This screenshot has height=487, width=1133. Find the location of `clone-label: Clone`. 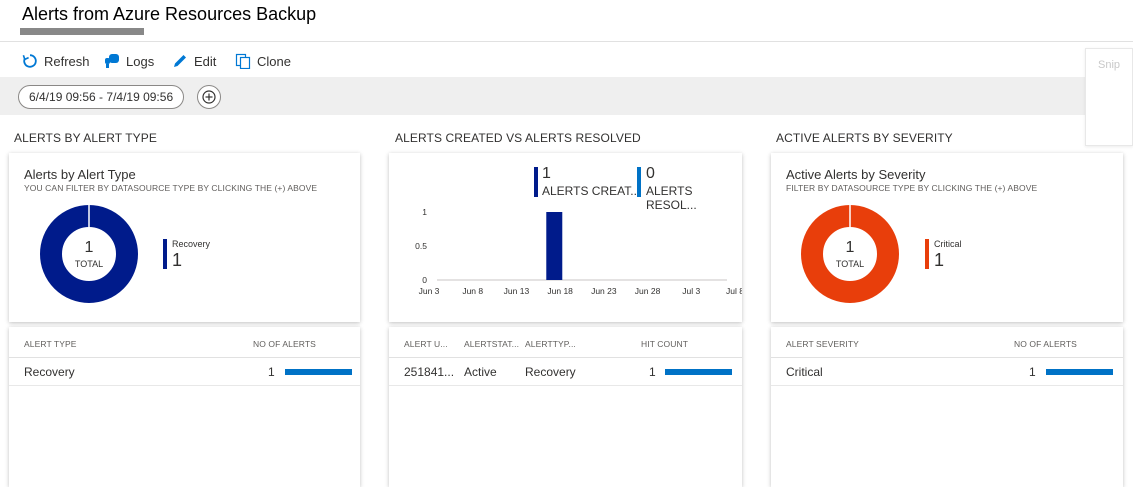

clone-label: Clone is located at coordinates (274, 61).